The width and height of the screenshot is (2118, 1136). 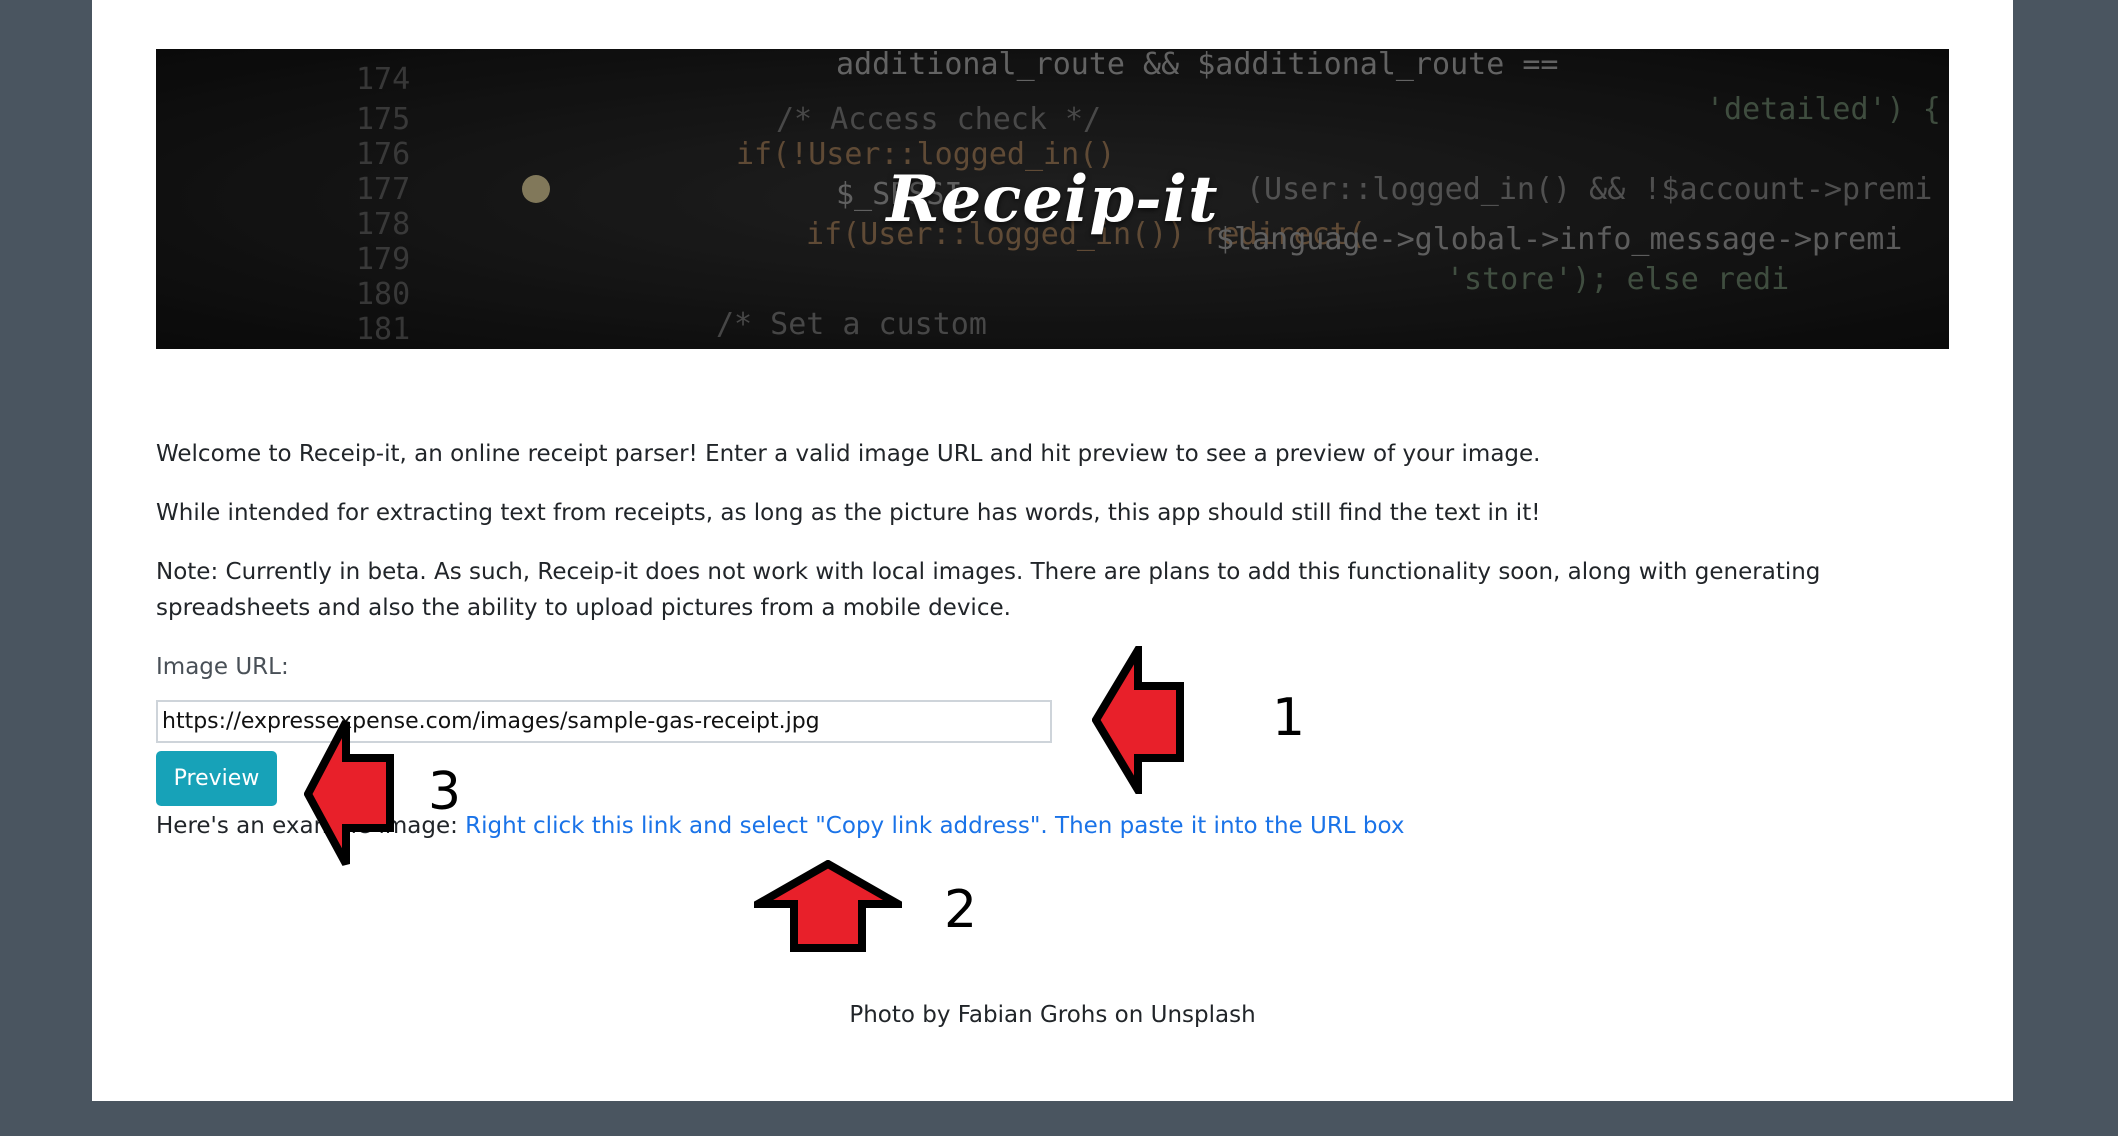 I want to click on photo-credit: Photo by Fabian Grohs on Unsplash, so click(x=1052, y=1015).